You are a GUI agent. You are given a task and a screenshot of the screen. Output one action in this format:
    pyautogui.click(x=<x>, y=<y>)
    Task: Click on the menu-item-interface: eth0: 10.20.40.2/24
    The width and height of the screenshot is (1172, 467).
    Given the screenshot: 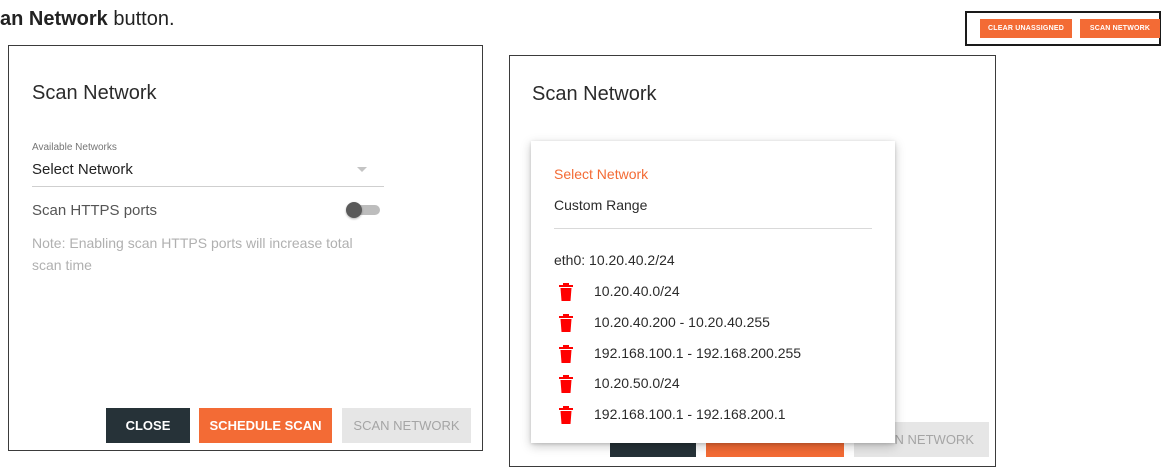 What is the action you would take?
    pyautogui.click(x=614, y=260)
    